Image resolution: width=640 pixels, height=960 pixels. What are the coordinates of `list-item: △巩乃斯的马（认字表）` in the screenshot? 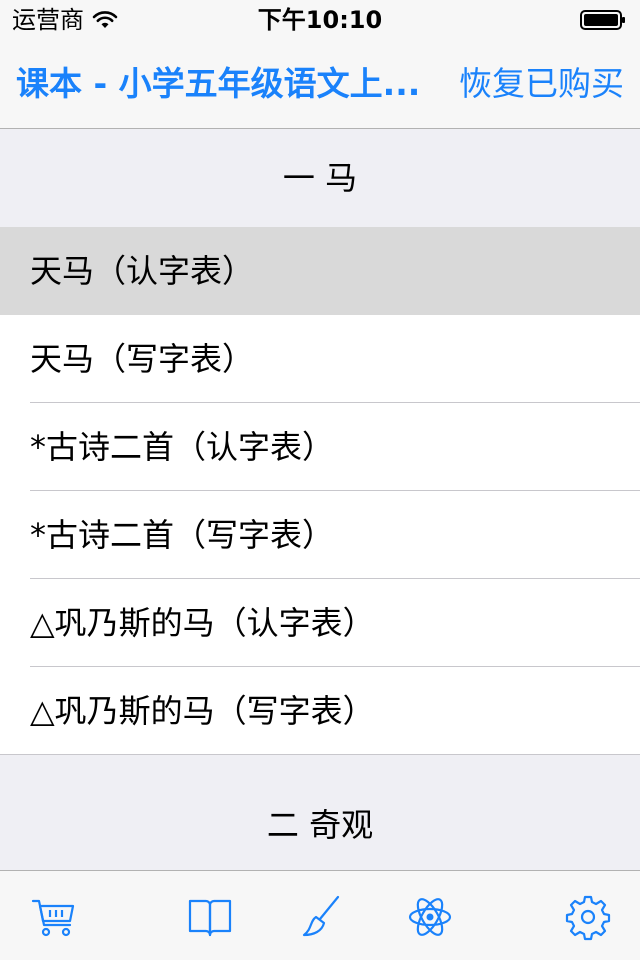 It's located at (320, 623).